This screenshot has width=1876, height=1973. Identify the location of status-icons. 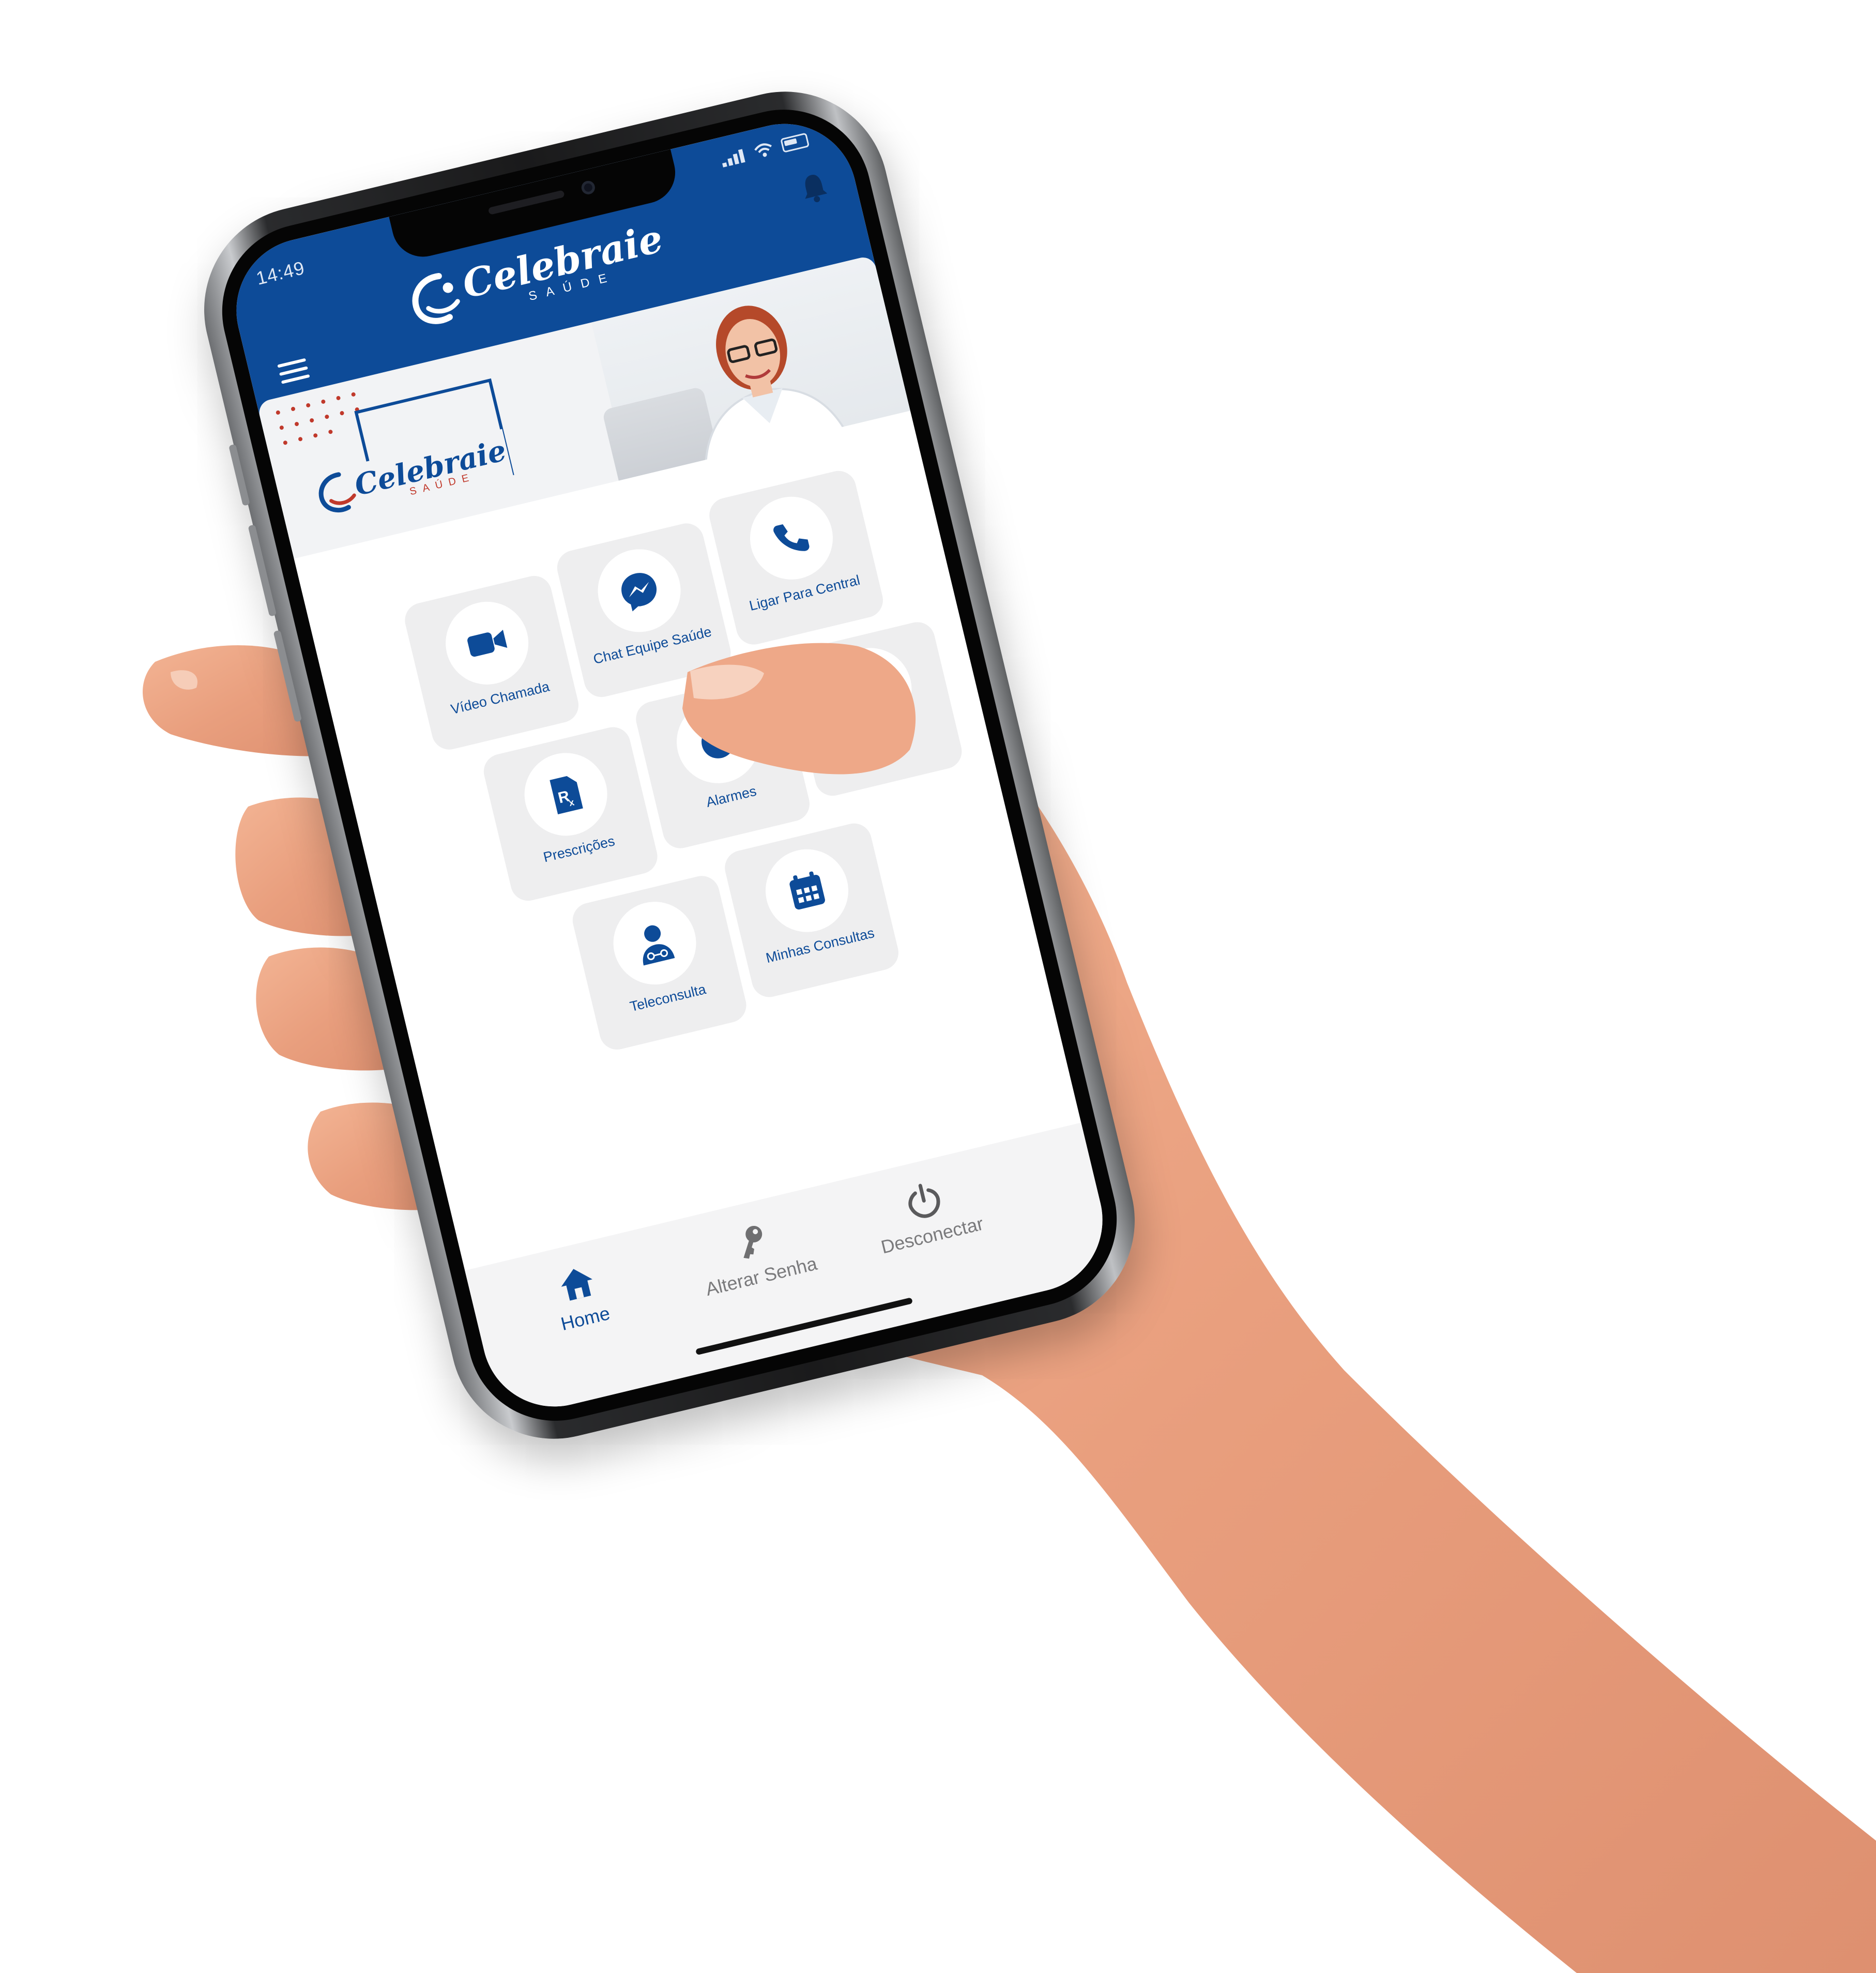
(765, 150).